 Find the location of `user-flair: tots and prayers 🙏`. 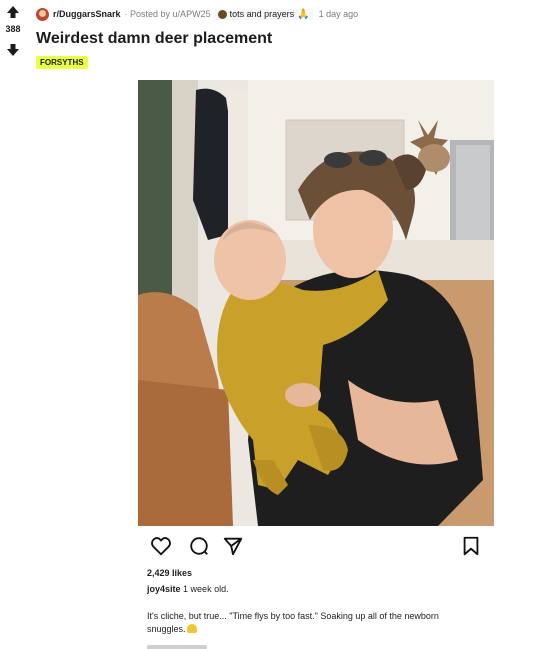

user-flair: tots and prayers 🙏 is located at coordinates (263, 14).